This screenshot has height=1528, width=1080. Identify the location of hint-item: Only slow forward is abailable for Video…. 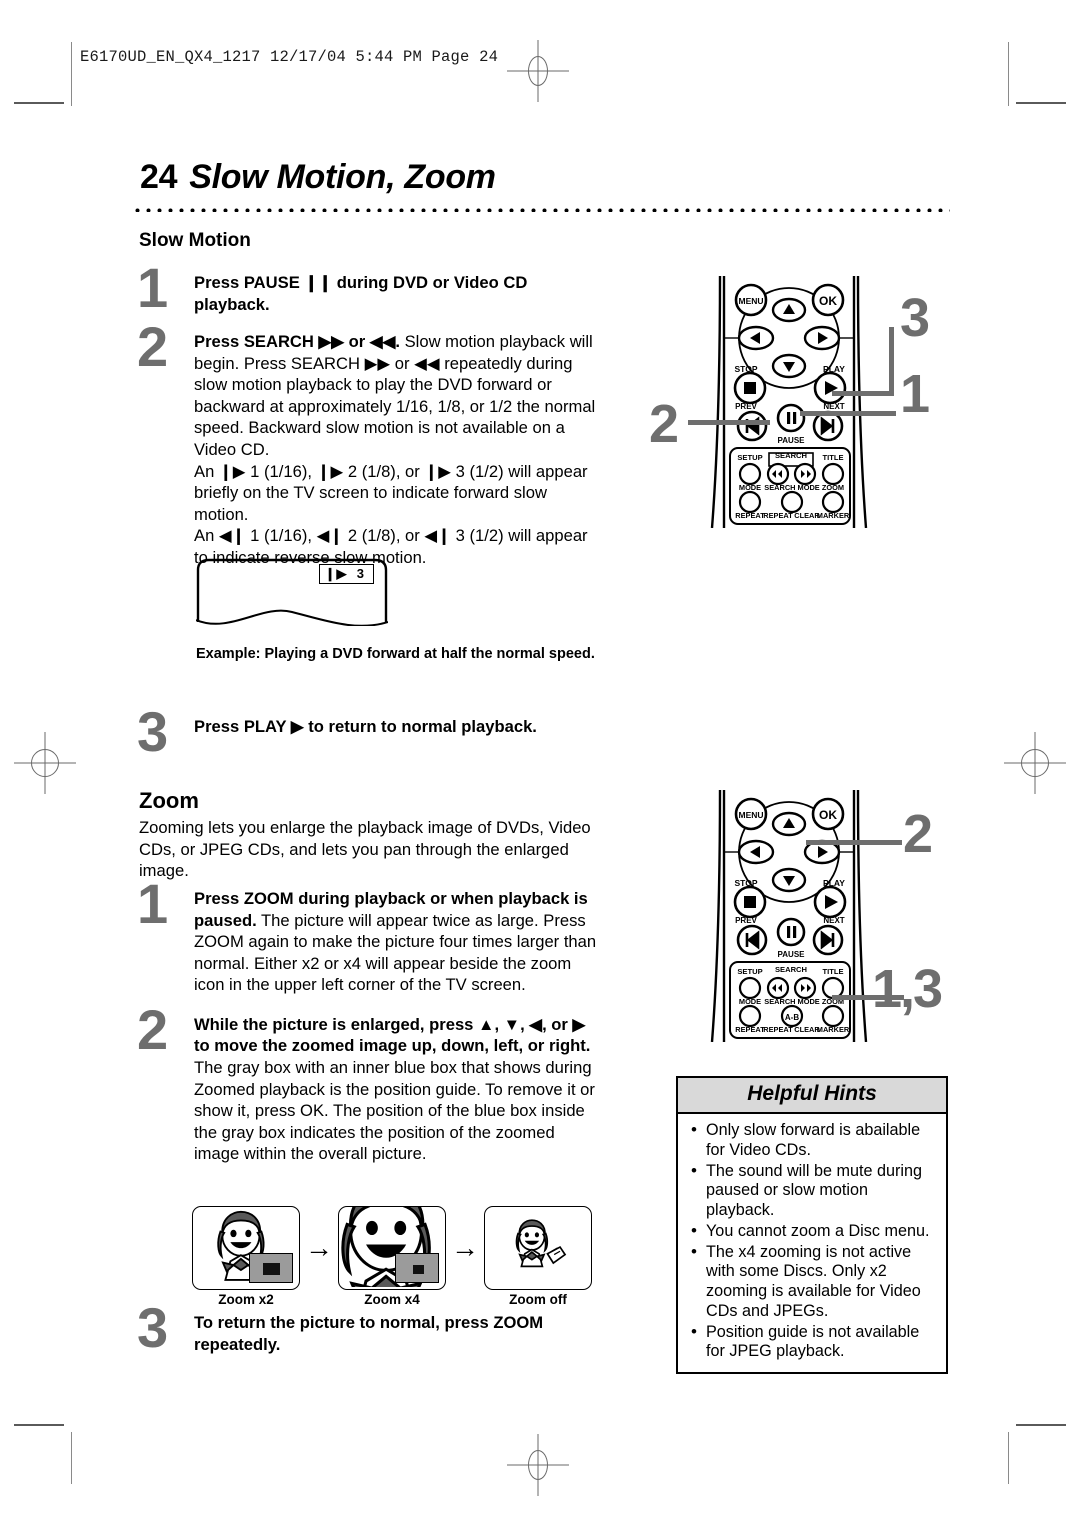
(812, 1140).